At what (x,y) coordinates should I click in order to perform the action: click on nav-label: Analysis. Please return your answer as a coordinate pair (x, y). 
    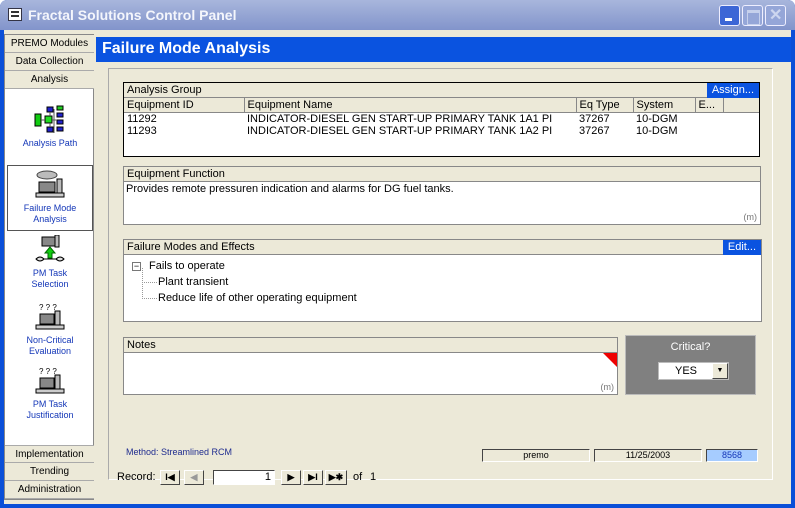
    Looking at the image, I should click on (50, 219).